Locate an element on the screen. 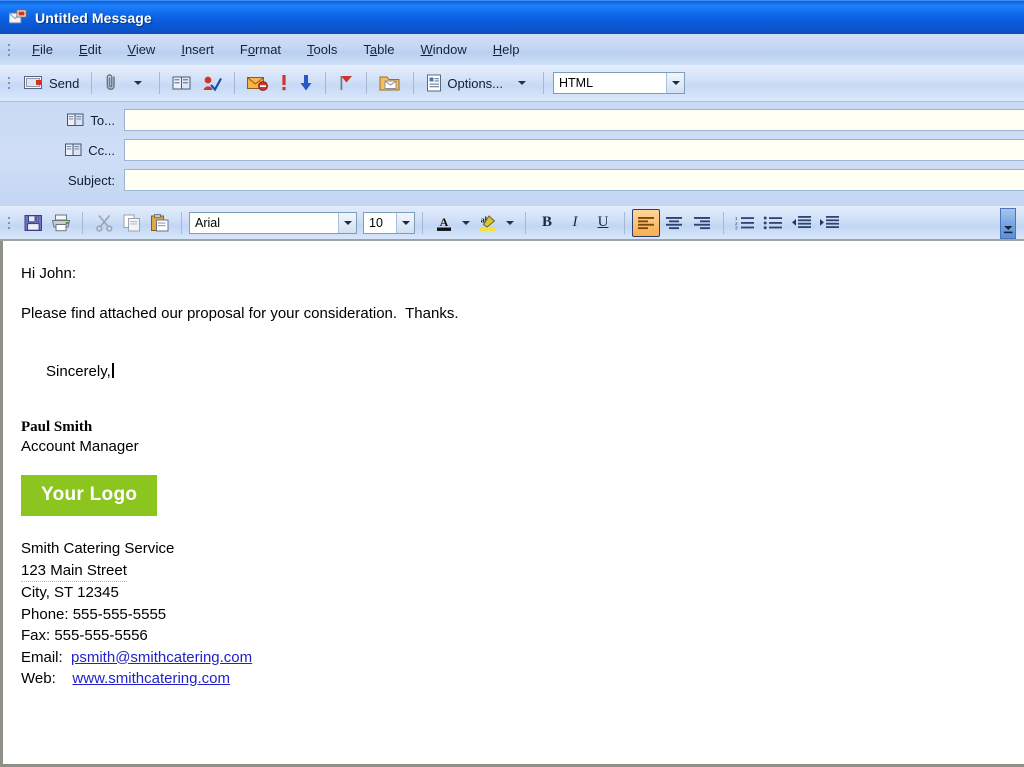 This screenshot has height=767, width=1024. menu-item-insert: Insert is located at coordinates (197, 49).